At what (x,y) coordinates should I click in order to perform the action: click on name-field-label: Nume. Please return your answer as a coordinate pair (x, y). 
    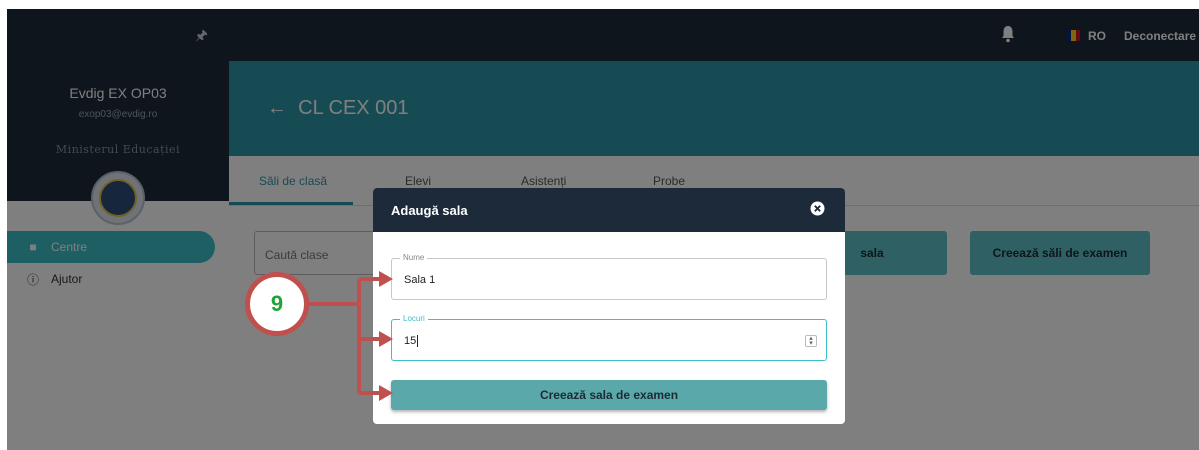
    Looking at the image, I should click on (414, 257).